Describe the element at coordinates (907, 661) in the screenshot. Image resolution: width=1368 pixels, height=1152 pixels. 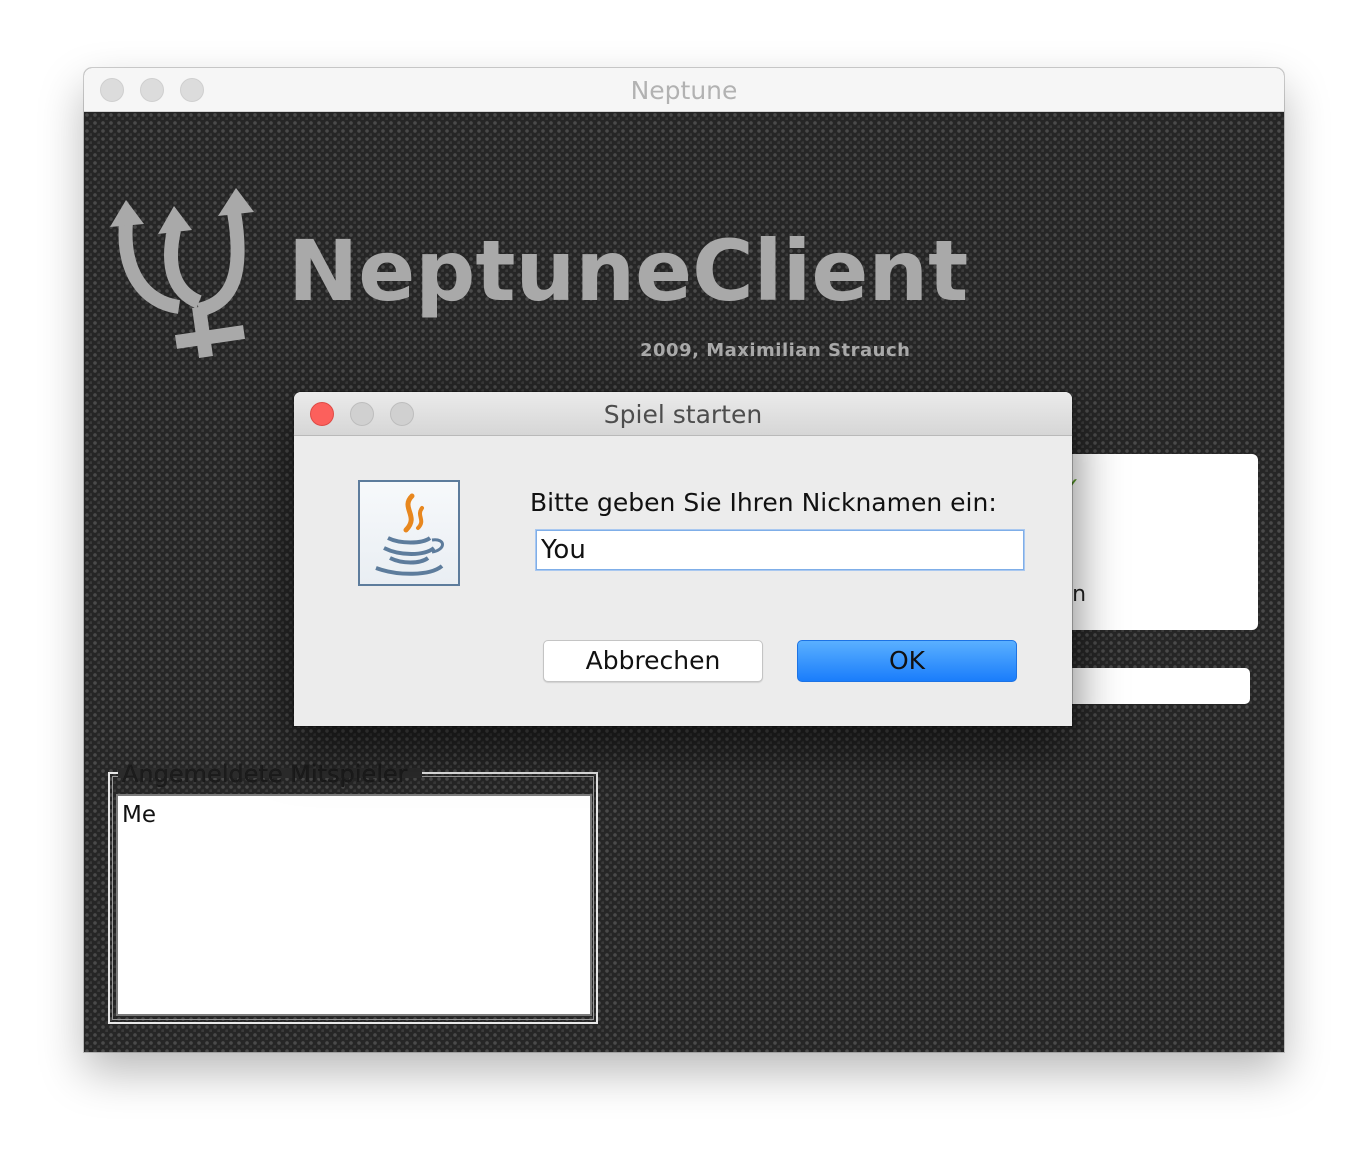
I see `ok-button: OK` at that location.